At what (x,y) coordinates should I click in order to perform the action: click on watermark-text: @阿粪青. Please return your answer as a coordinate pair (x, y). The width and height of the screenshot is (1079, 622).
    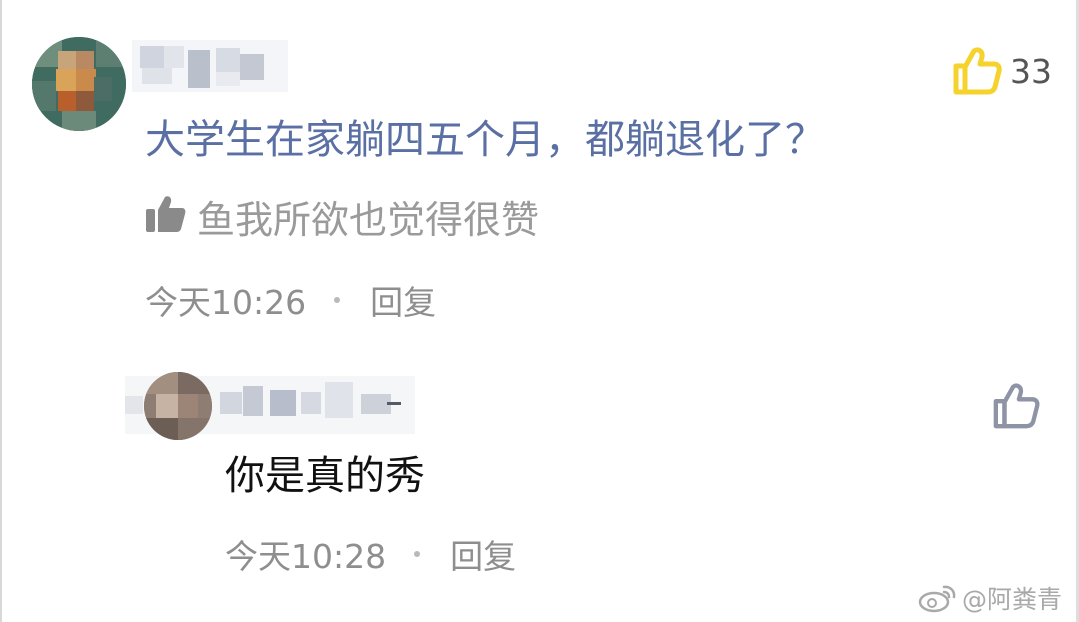
    Looking at the image, I should click on (1012, 599).